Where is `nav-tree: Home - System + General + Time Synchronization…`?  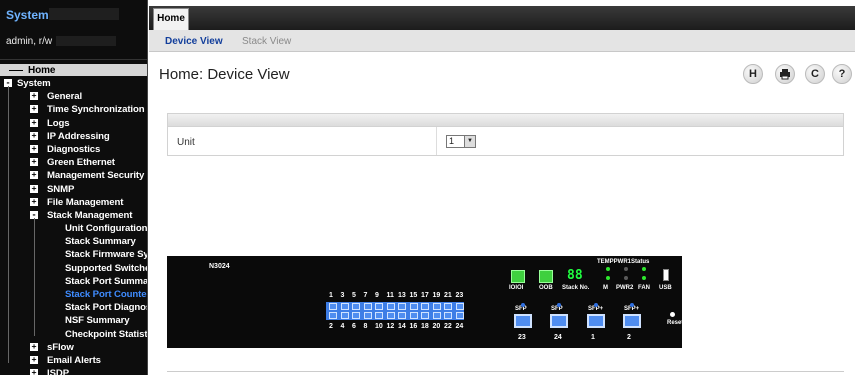
nav-tree: Home - System + General + Time Synchronization… is located at coordinates (73, 217).